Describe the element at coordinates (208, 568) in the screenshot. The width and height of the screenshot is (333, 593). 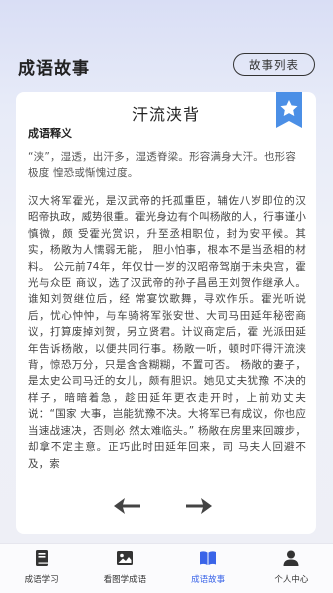
I see `tab-idiom-stories: 成语故事` at that location.